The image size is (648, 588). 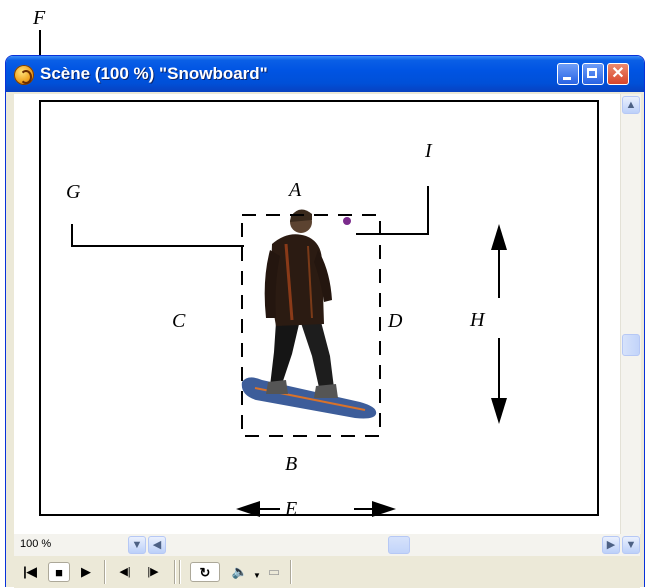 I want to click on leader-line-I, so click(x=392, y=210).